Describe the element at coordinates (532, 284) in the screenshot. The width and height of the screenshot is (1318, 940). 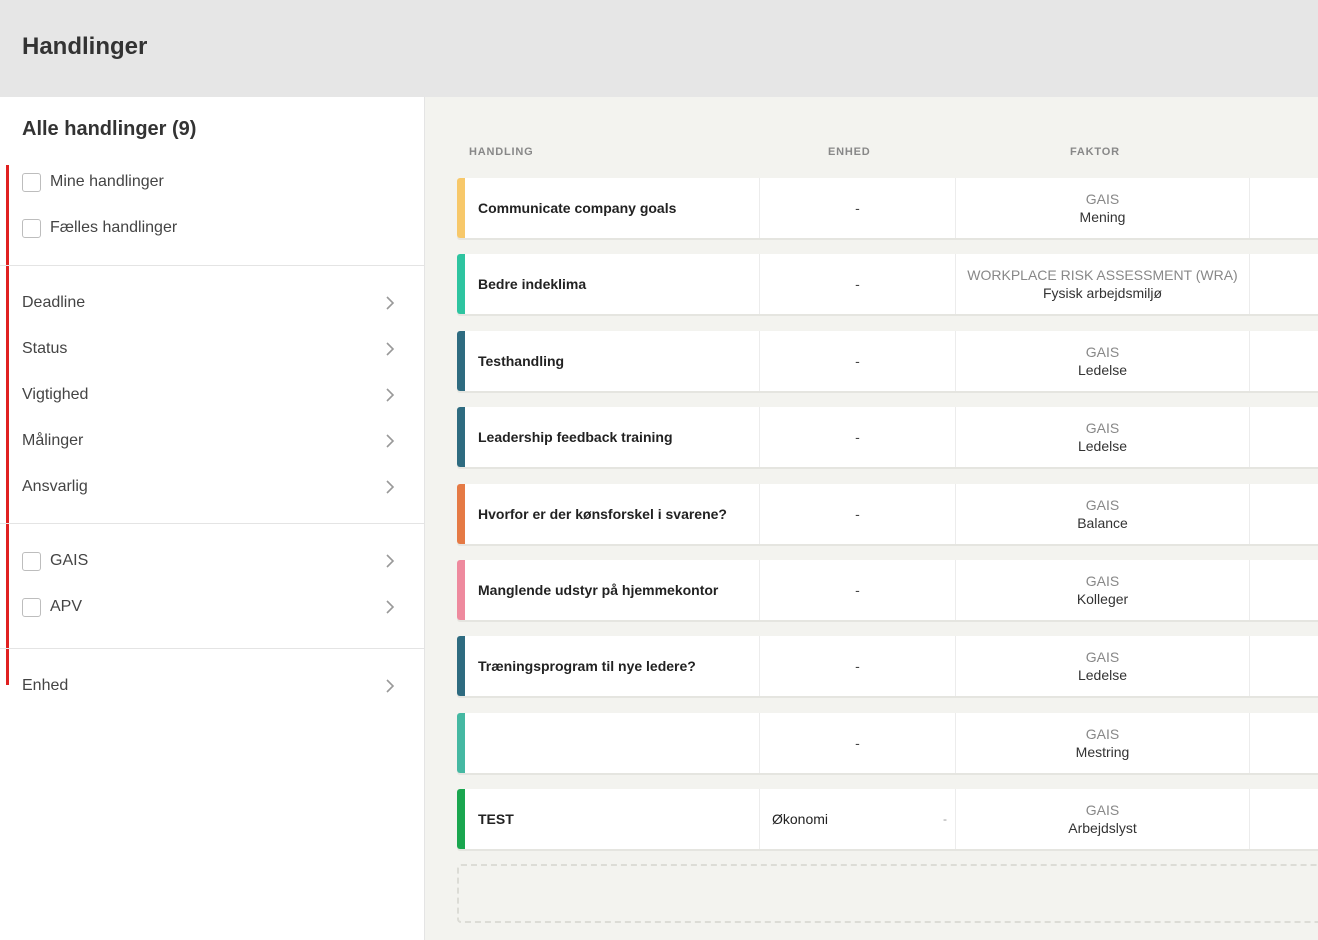
I see `action-name: Bedre indeklima` at that location.